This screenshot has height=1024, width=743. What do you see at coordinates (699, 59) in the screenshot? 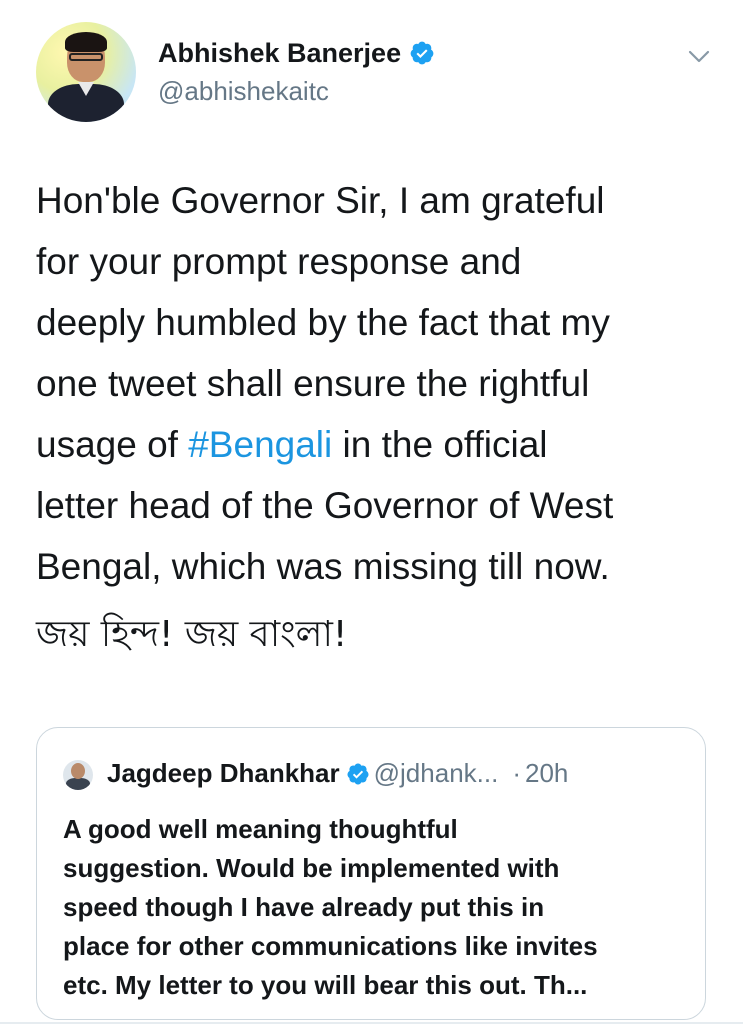
I see `chevron-down-icon` at bounding box center [699, 59].